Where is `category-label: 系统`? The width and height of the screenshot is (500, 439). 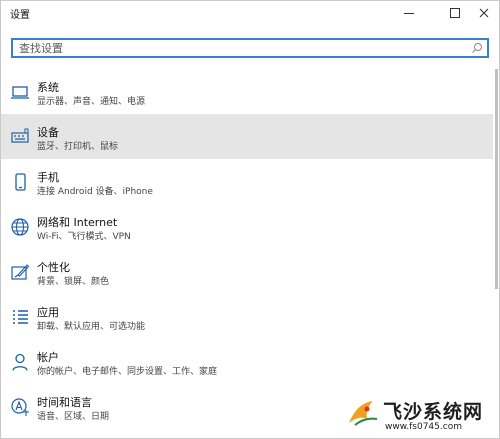
category-label: 系统 is located at coordinates (48, 87).